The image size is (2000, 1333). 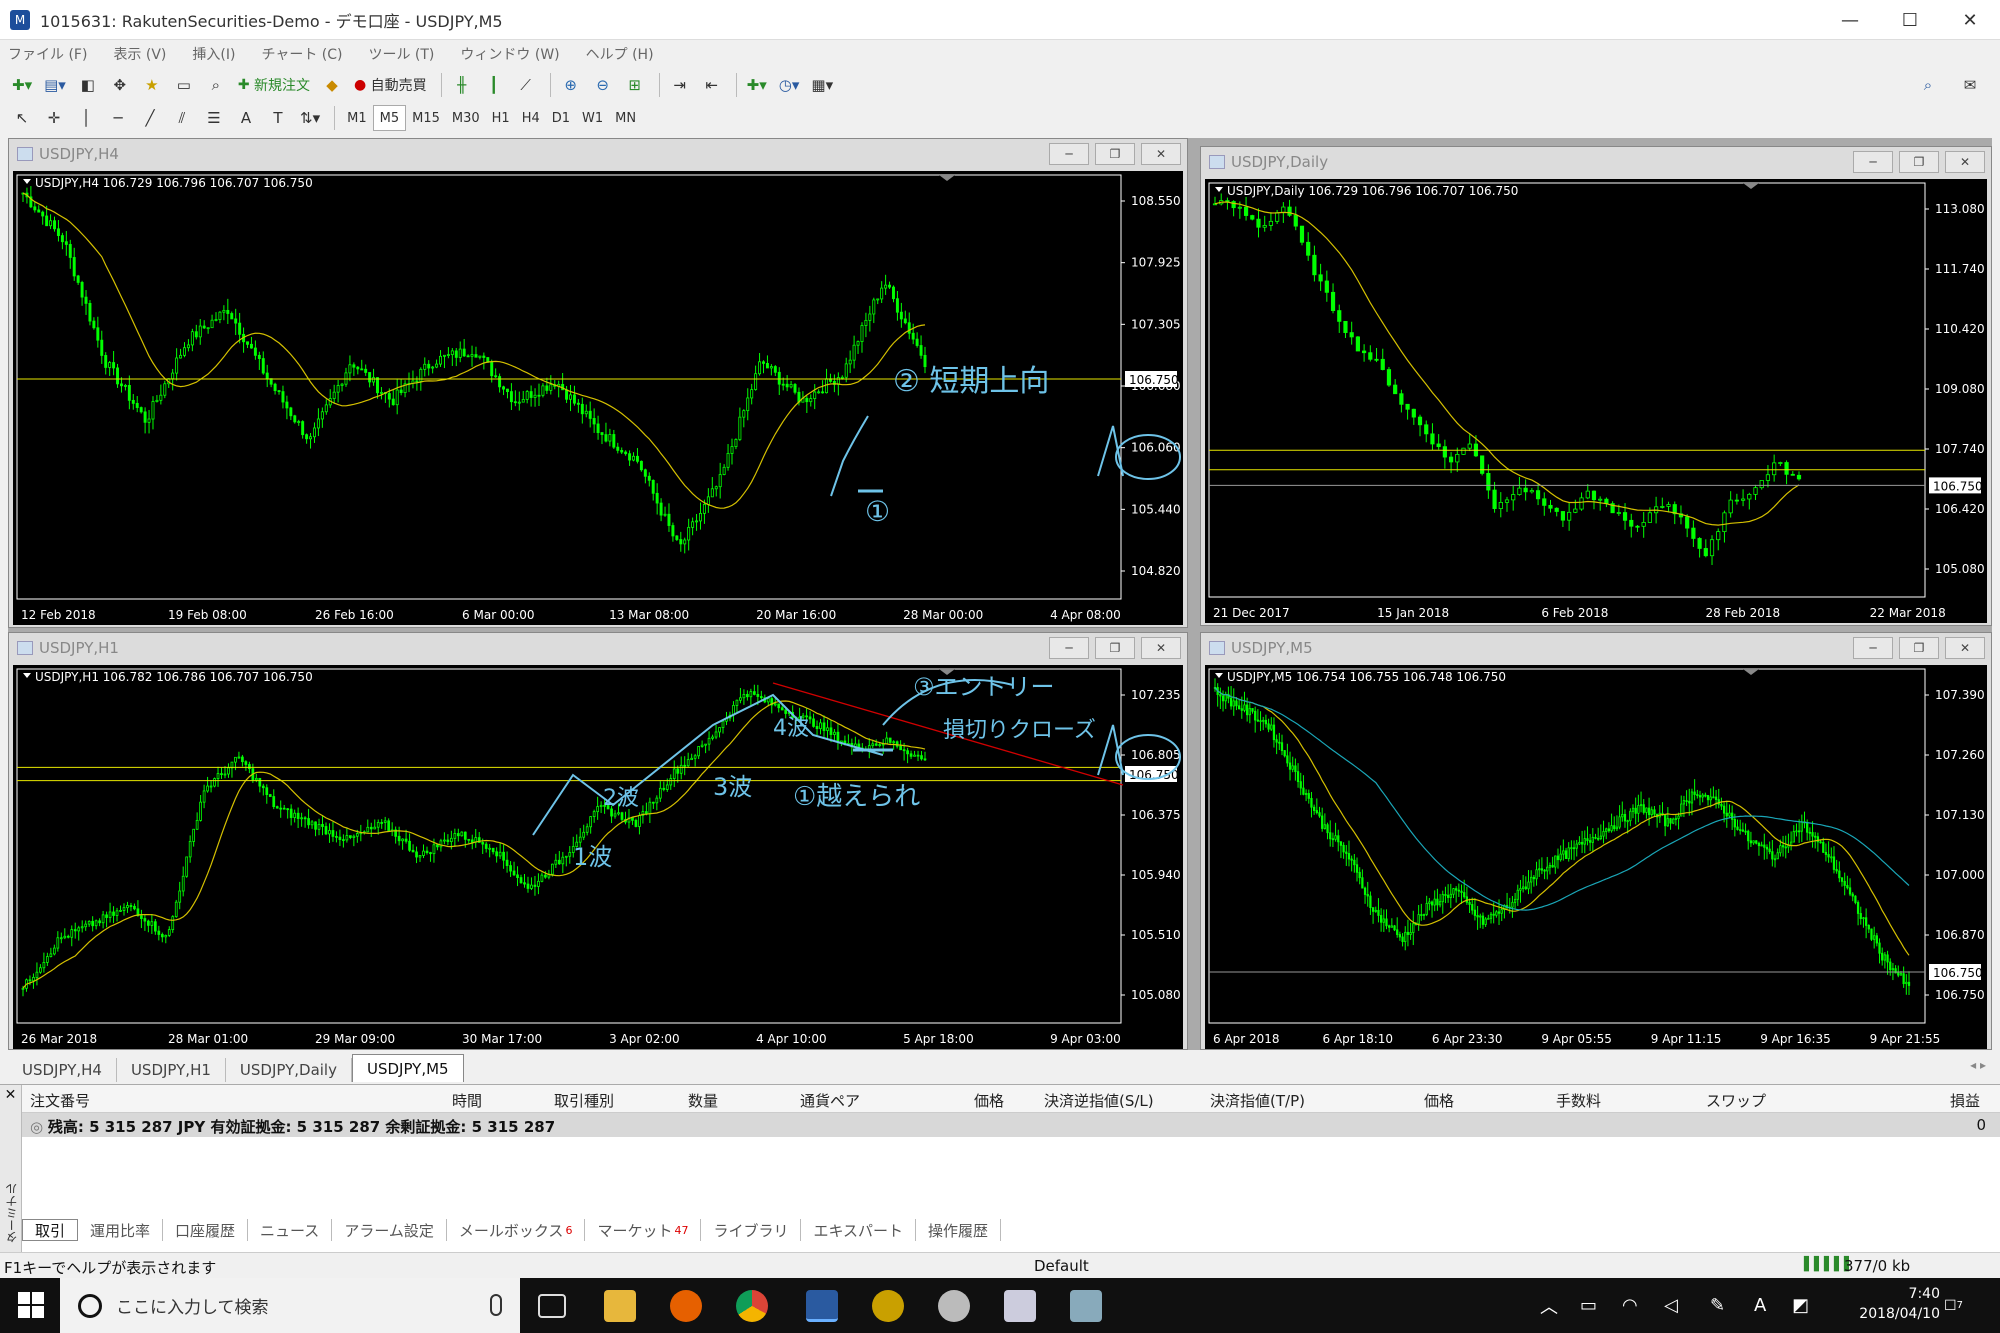 What do you see at coordinates (1970, 20) in the screenshot?
I see `close-button: ✕` at bounding box center [1970, 20].